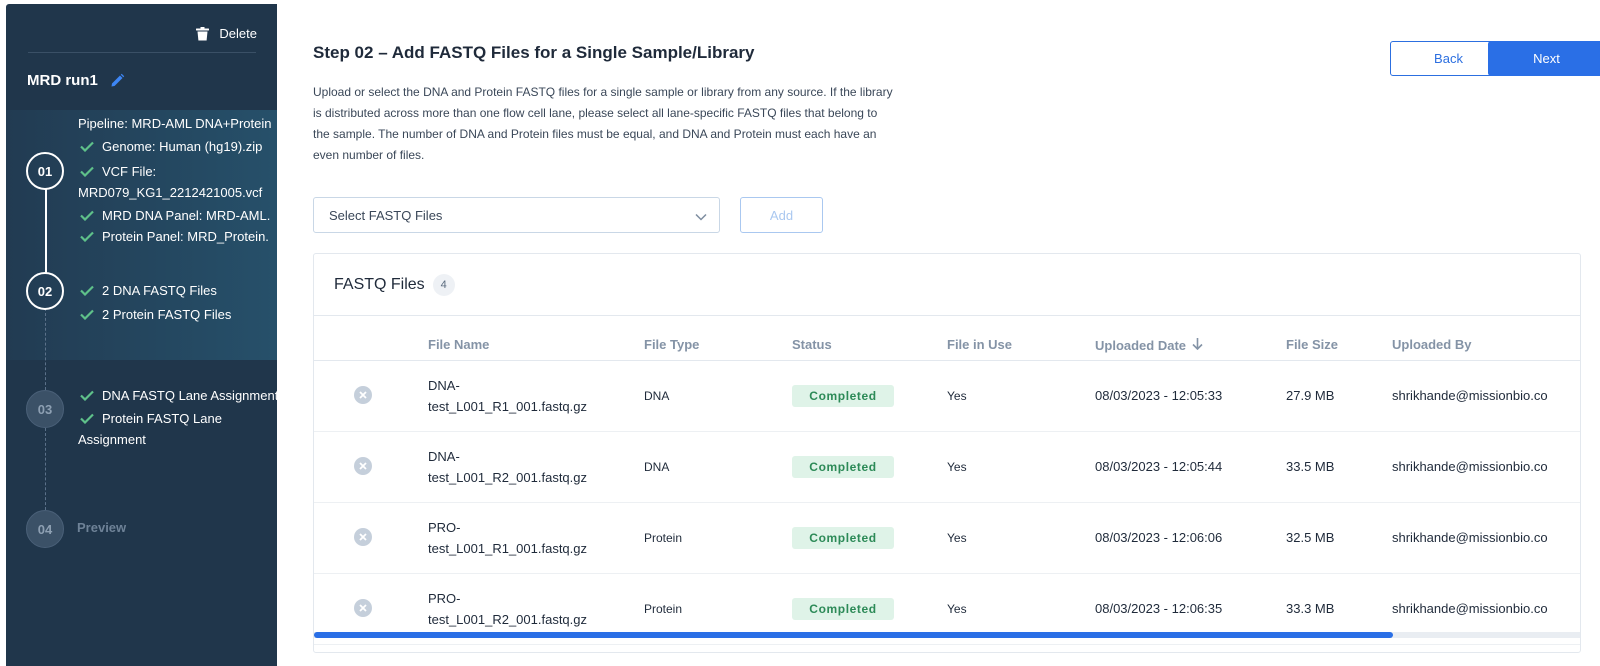 Image resolution: width=1600 pixels, height=666 pixels. I want to click on step-03-protein-lane-cont: Assignment, so click(112, 439).